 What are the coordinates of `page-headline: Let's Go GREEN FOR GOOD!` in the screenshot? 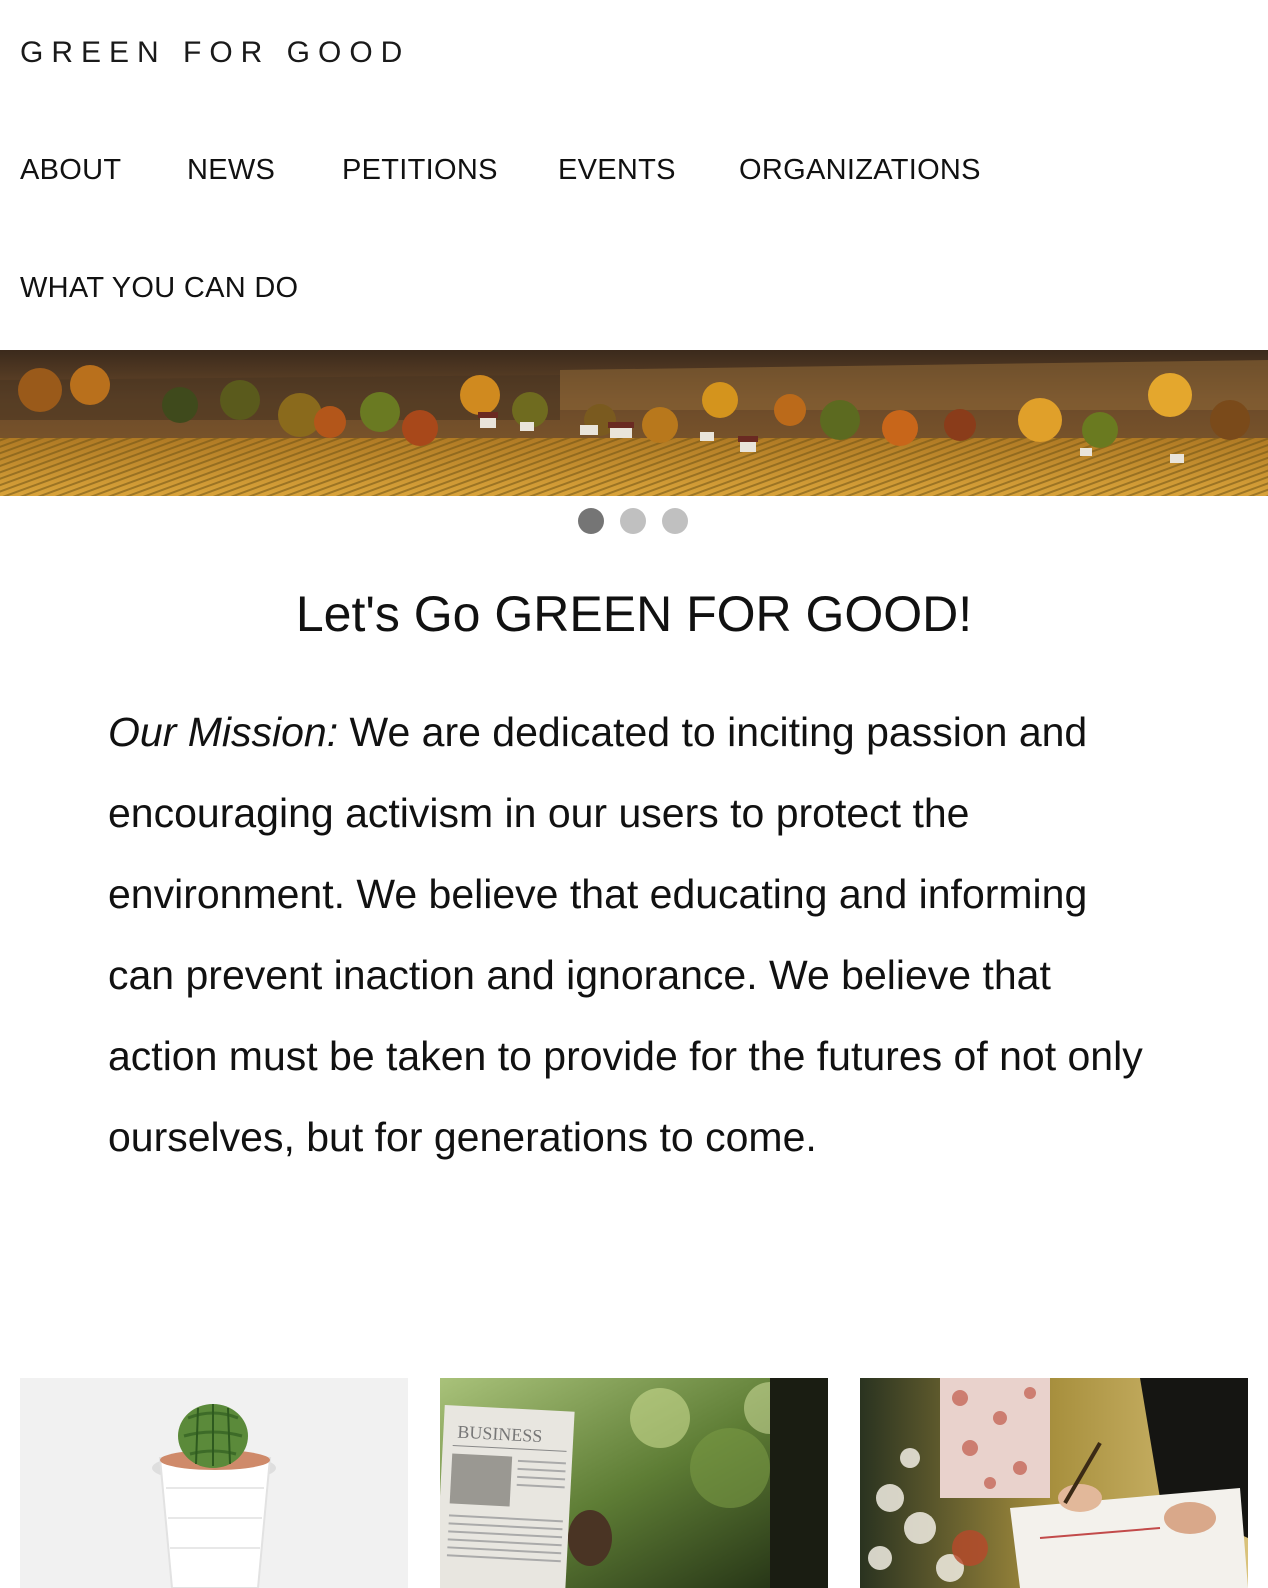 It's located at (634, 614).